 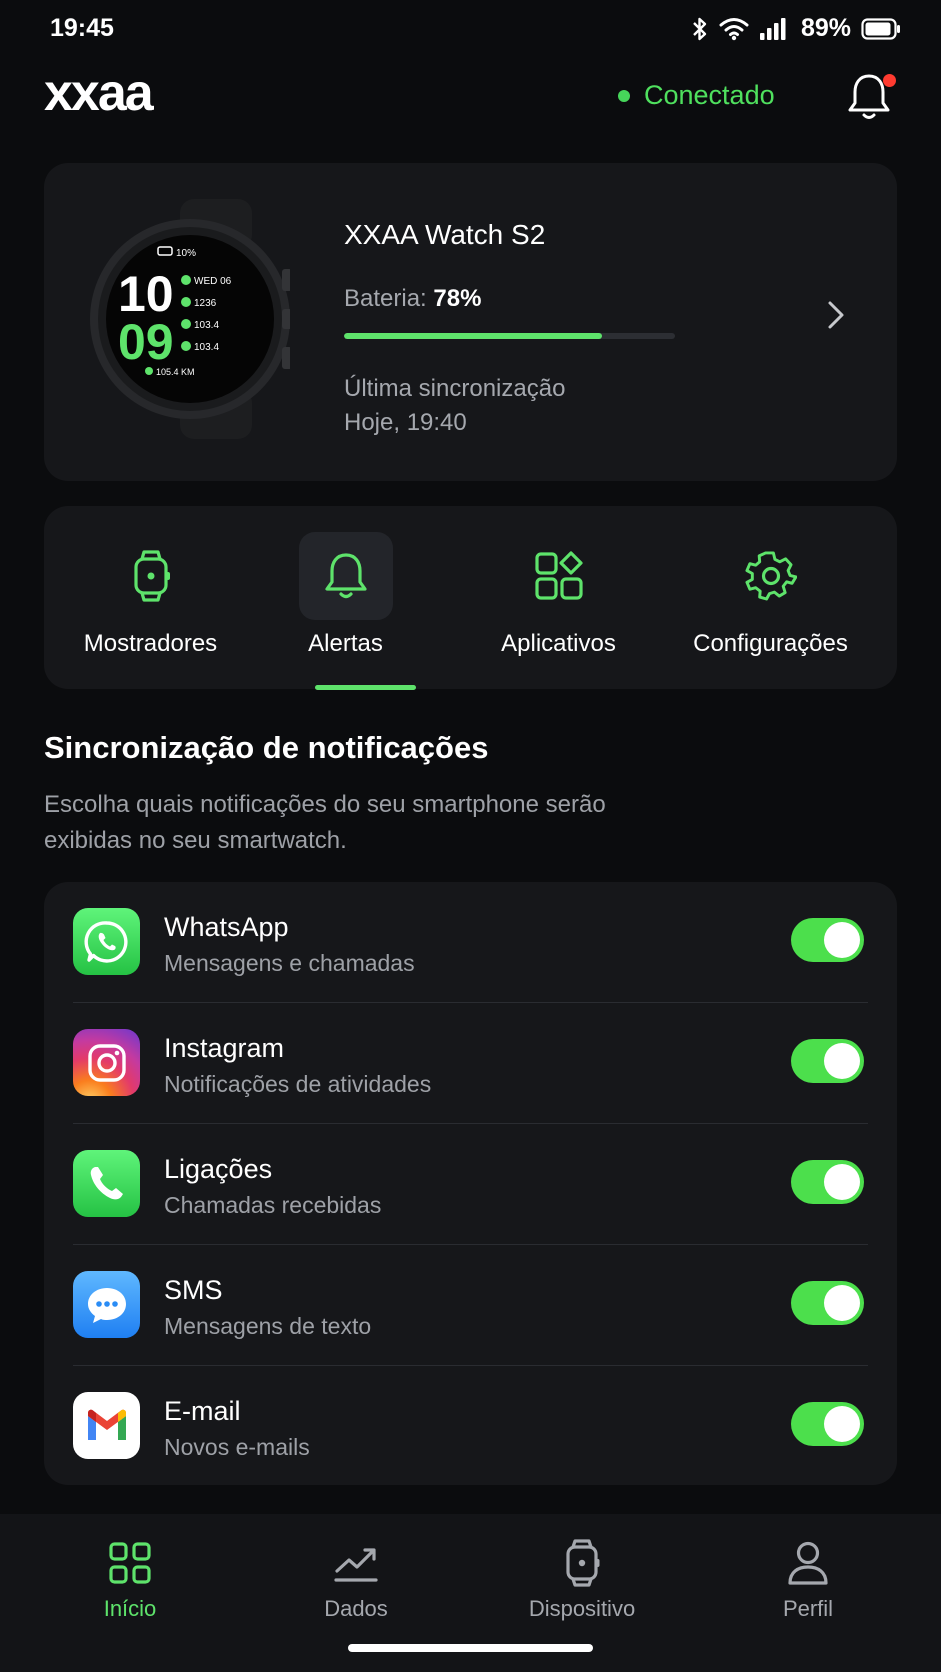 I want to click on battery-icon, so click(x=881, y=28).